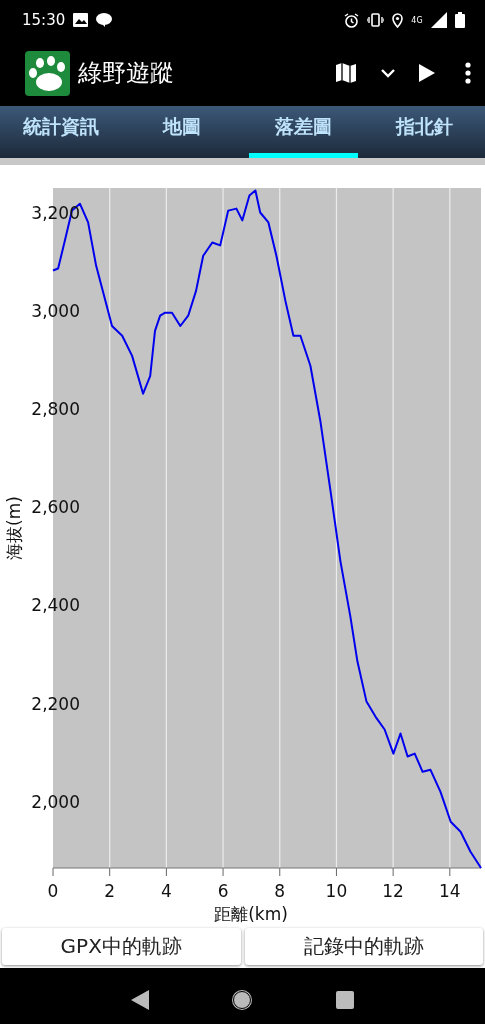 The image size is (485, 1024). I want to click on tick-label: 2, so click(110, 891).